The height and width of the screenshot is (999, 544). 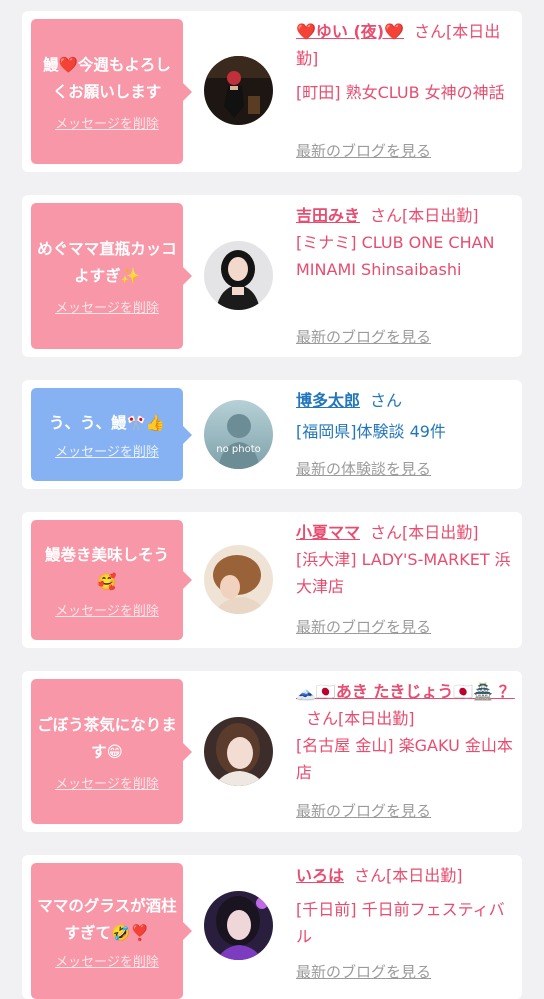 I want to click on user-name-link: 博多太郎, so click(x=328, y=400).